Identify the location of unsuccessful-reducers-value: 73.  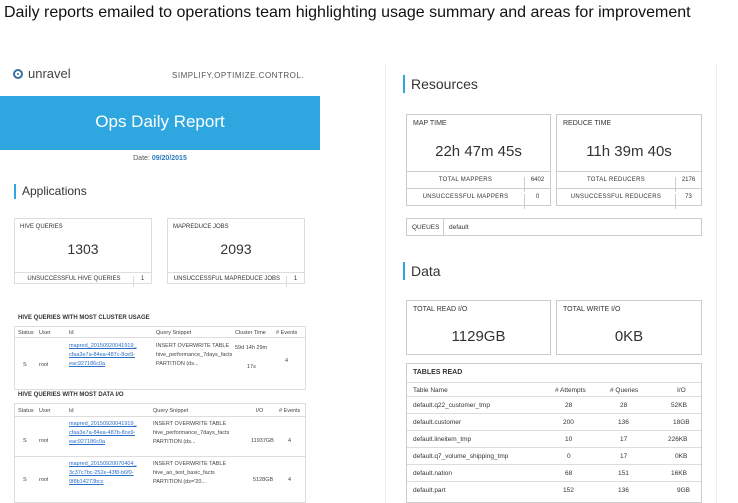
(688, 201).